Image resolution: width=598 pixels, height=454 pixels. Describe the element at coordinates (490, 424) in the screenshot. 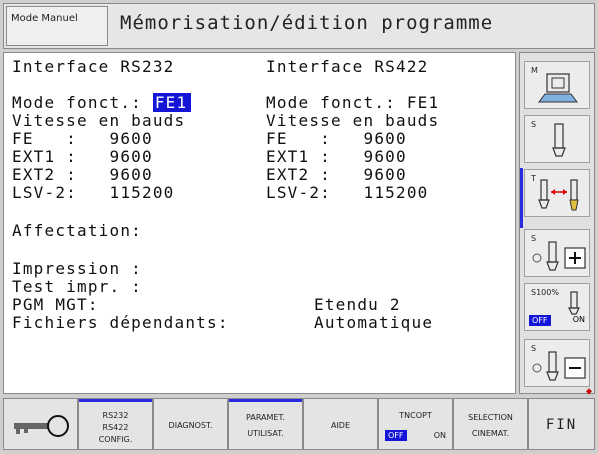

I see `softkey-selection-cinemat: SELECTION CINEMAT.` at that location.